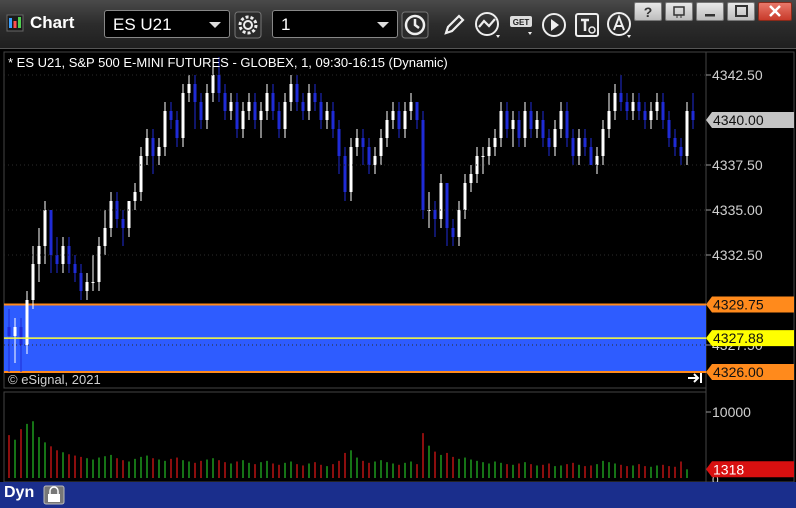 The width and height of the screenshot is (796, 508). Describe the element at coordinates (335, 24) in the screenshot. I see `interval-combobox: 1` at that location.